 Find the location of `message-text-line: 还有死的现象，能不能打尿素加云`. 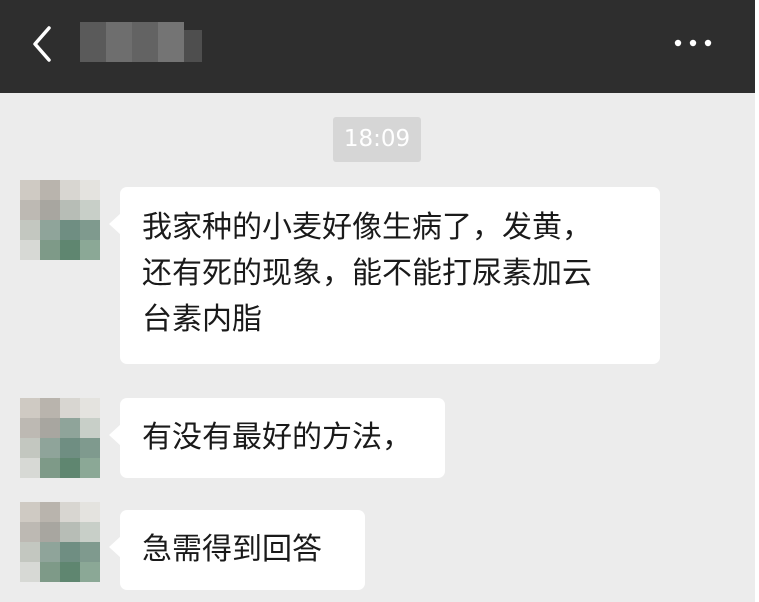

message-text-line: 还有死的现象，能不能打尿素加云 is located at coordinates (367, 273).